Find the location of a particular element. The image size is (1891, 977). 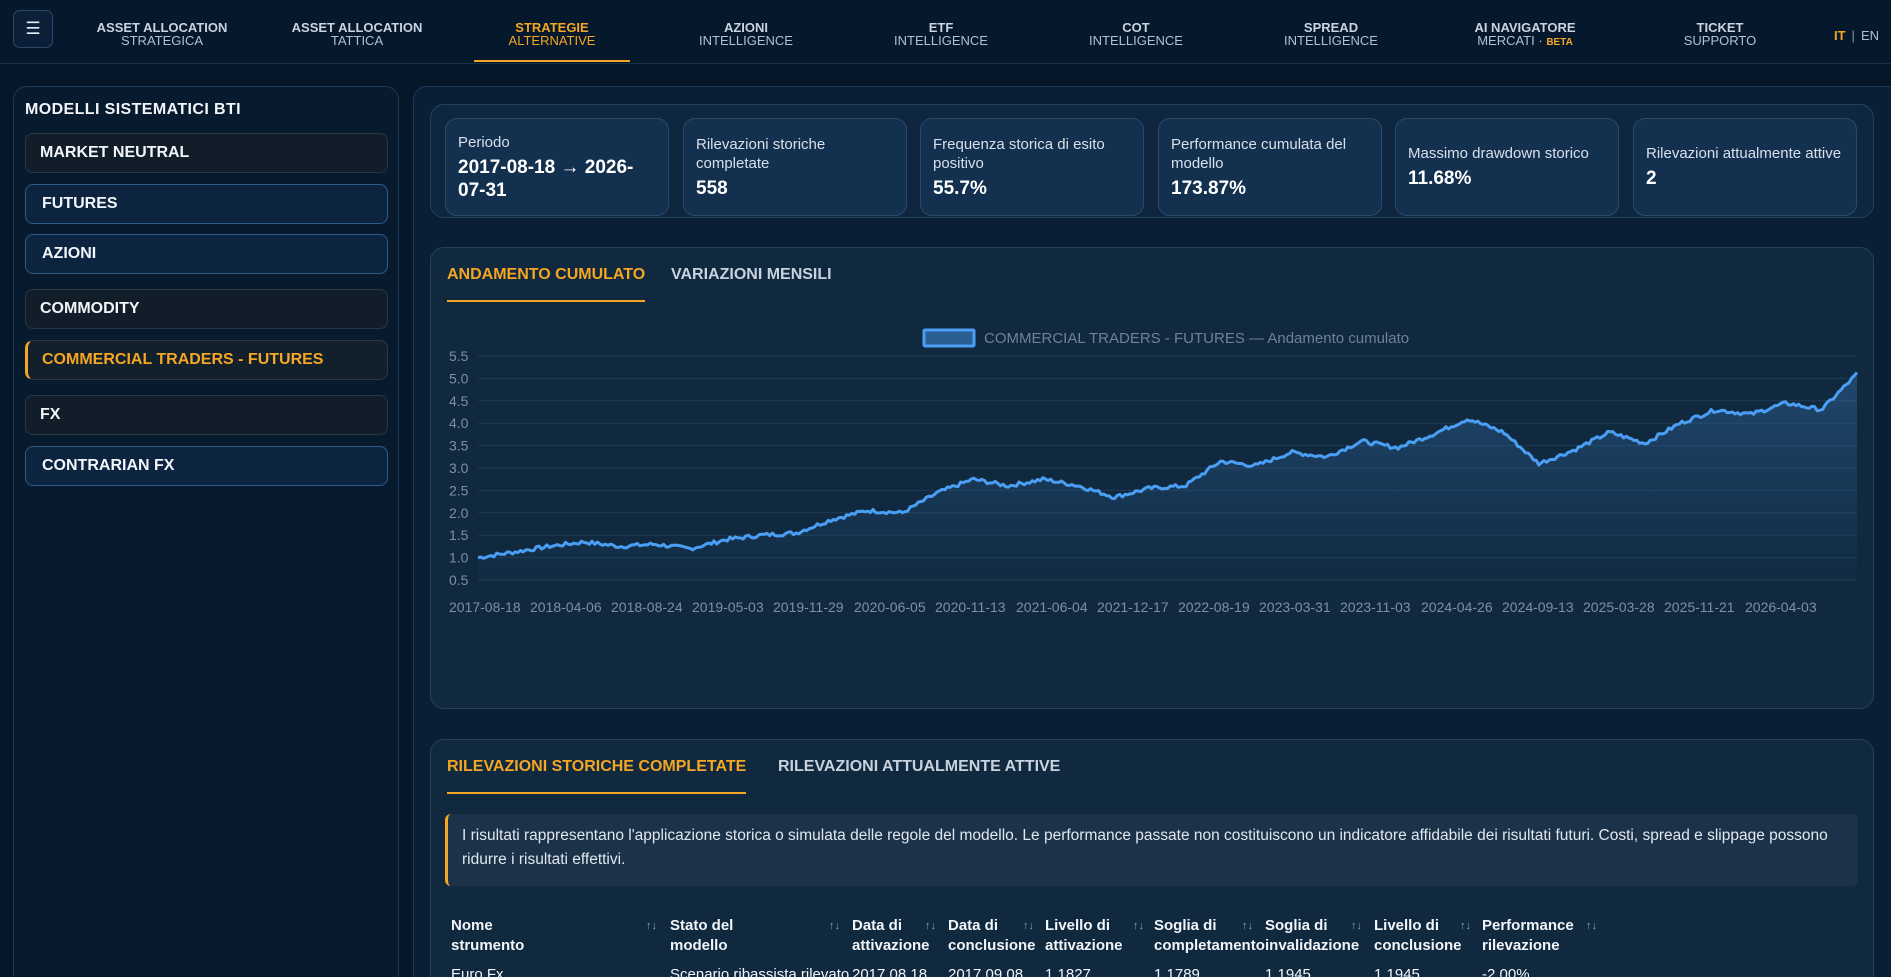

stat-card-rilevazioni-attive: Rilevazioni attualmente attive 2 is located at coordinates (1745, 167).